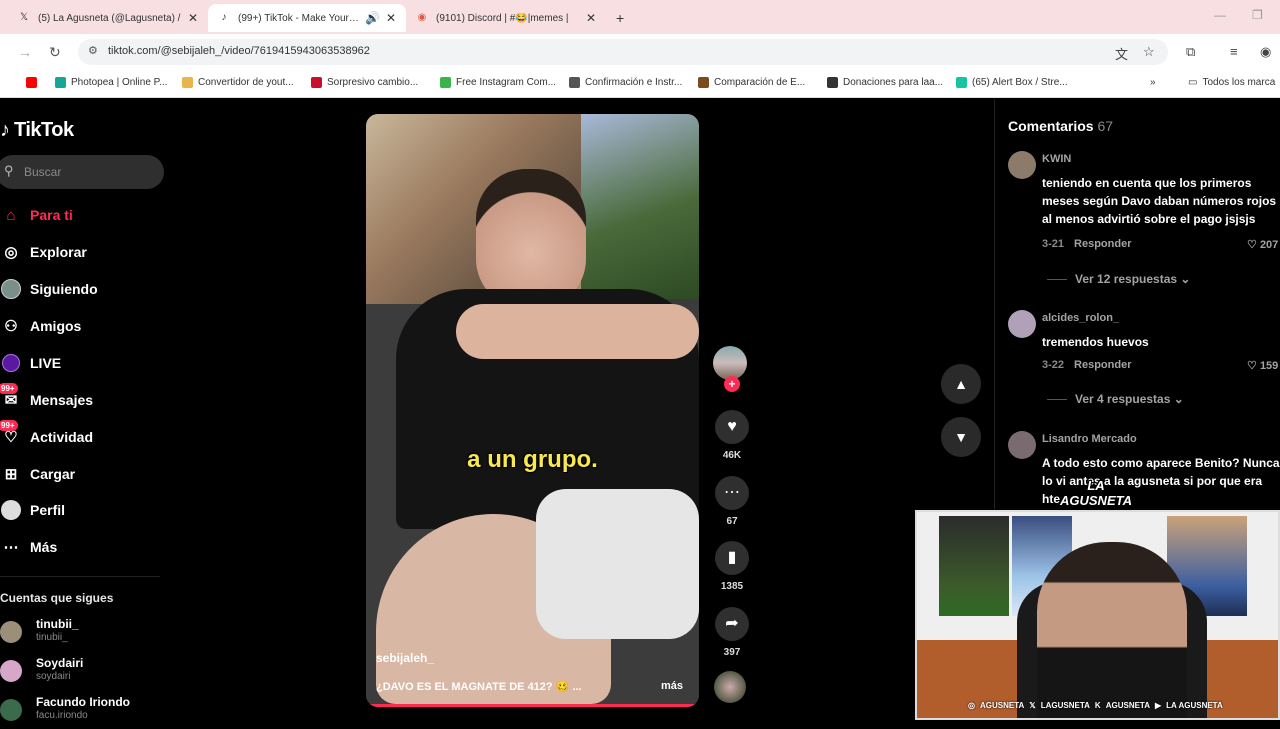  What do you see at coordinates (372, 18) in the screenshot?
I see `audio-icon: 🔊` at bounding box center [372, 18].